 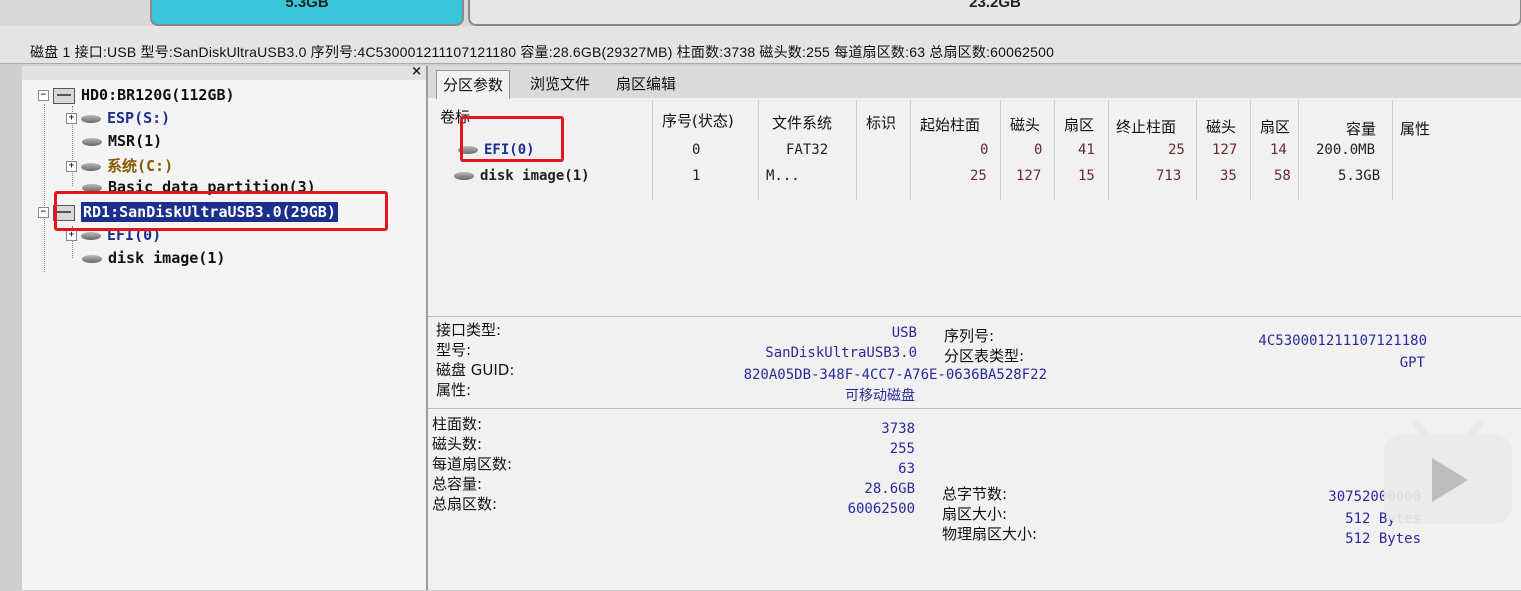 I want to click on table-row: EFI(0) 0 FAT32 0 0 41 25 127 14 200.0MB, so click(x=974, y=155).